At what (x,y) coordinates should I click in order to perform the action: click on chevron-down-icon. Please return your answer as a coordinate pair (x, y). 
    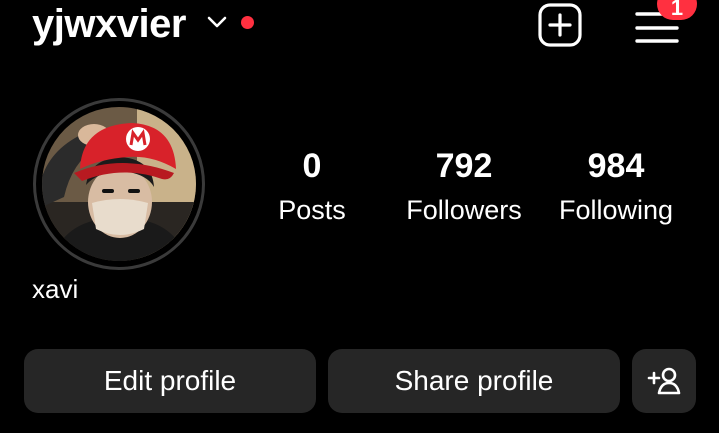
    Looking at the image, I should click on (217, 22).